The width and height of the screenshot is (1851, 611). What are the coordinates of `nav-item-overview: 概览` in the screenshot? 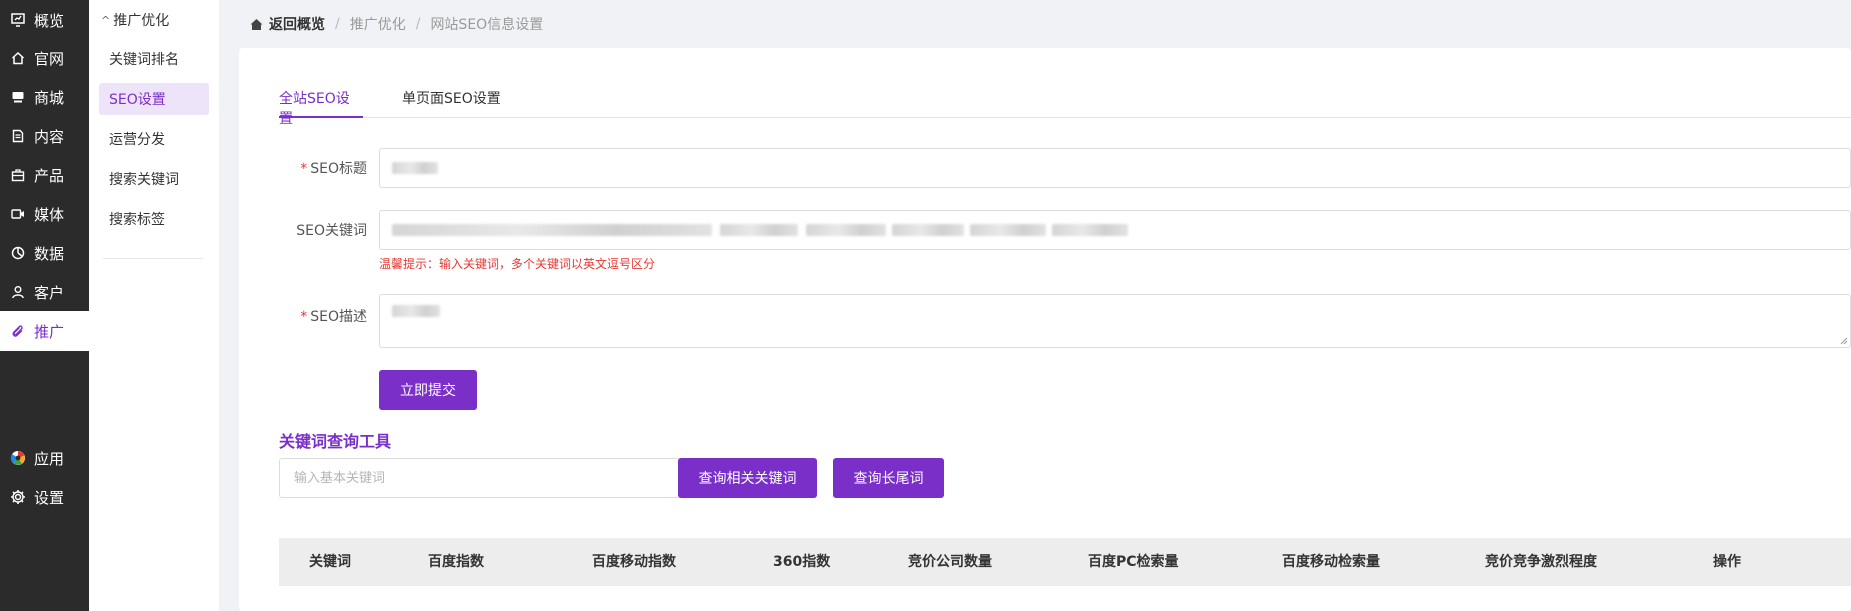 It's located at (44, 20).